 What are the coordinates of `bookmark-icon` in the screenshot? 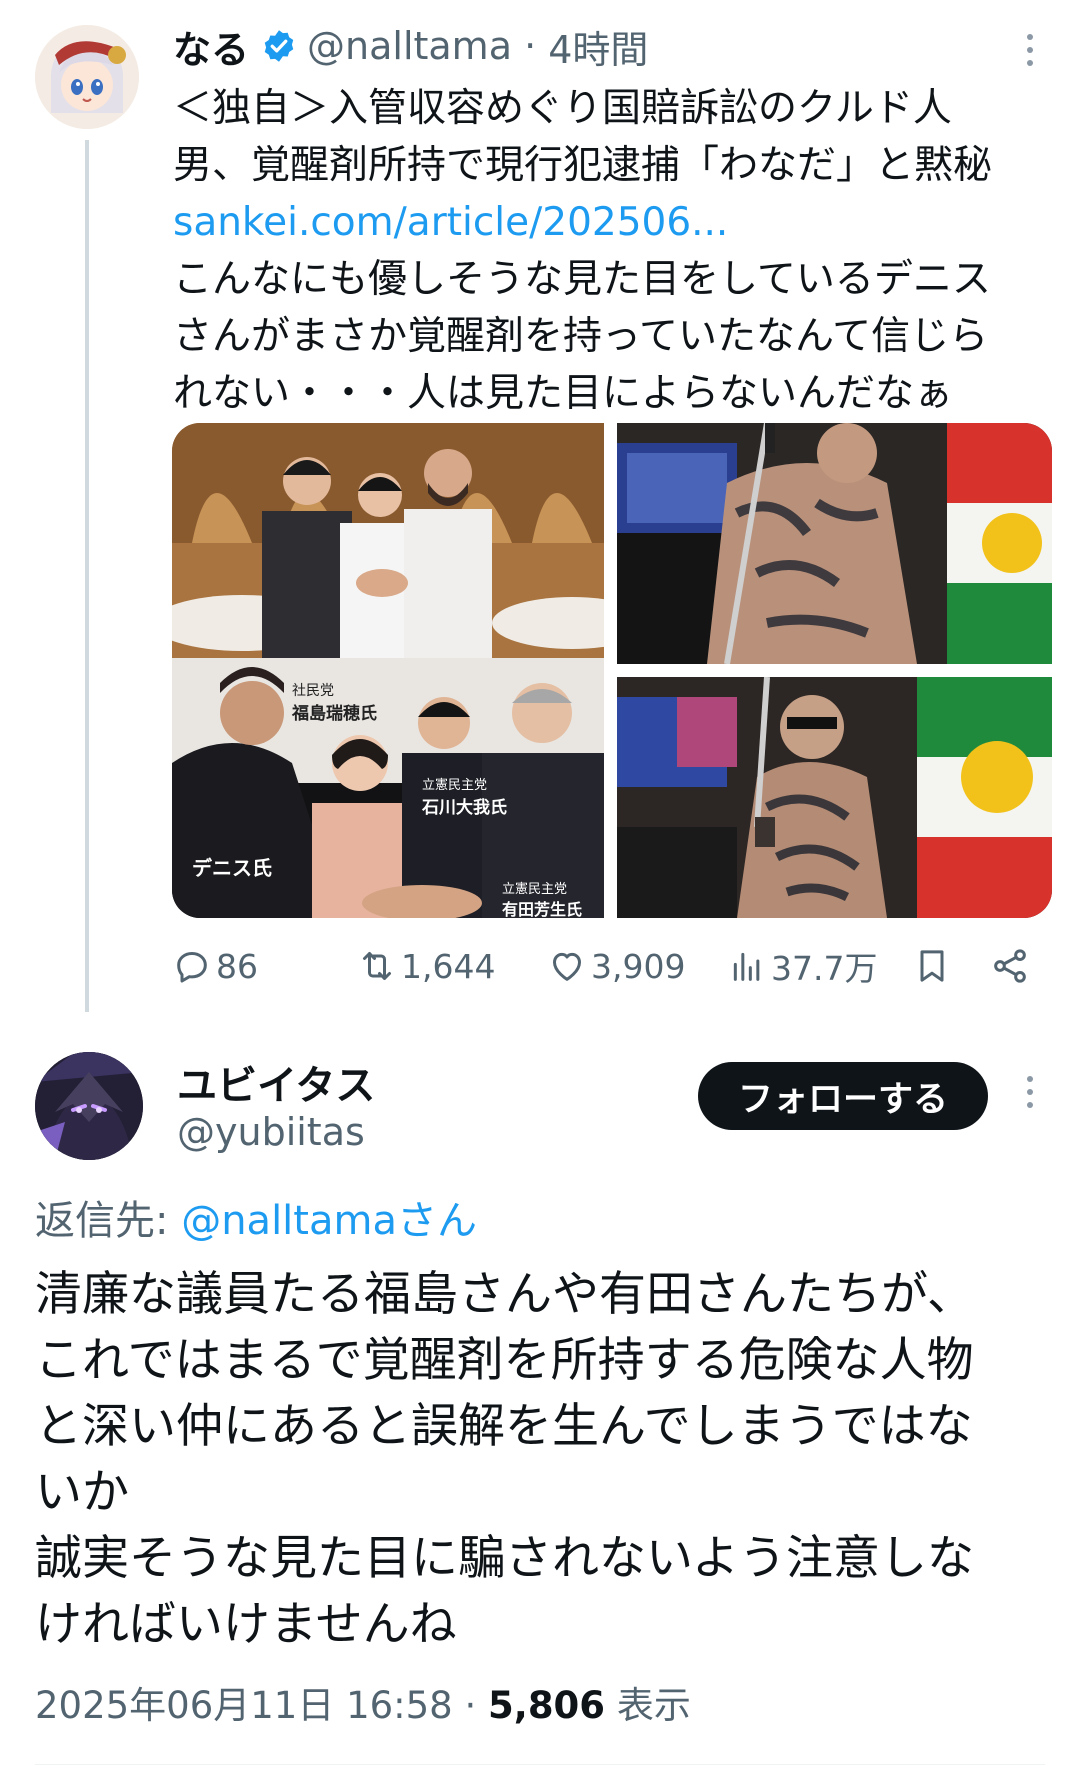 It's located at (932, 966).